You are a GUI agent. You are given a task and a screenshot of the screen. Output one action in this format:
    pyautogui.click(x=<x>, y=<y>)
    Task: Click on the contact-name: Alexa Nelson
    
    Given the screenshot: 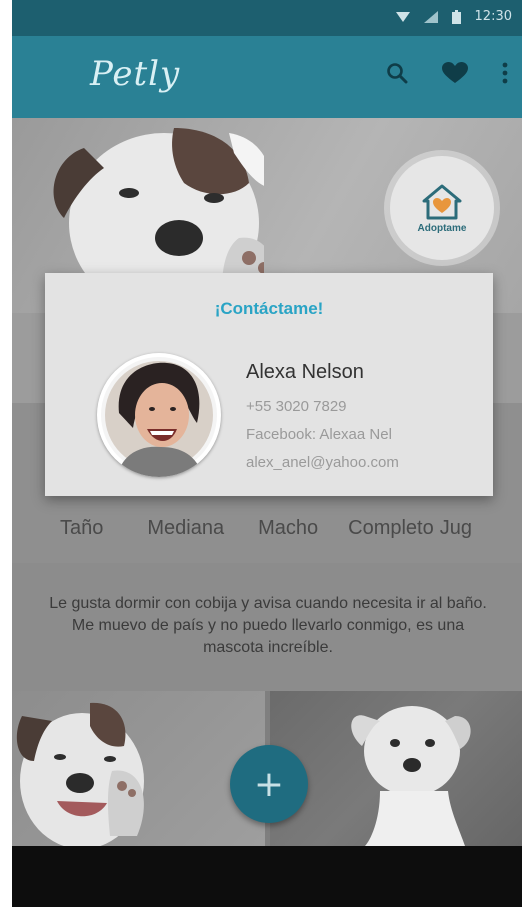 What is the action you would take?
    pyautogui.click(x=305, y=372)
    